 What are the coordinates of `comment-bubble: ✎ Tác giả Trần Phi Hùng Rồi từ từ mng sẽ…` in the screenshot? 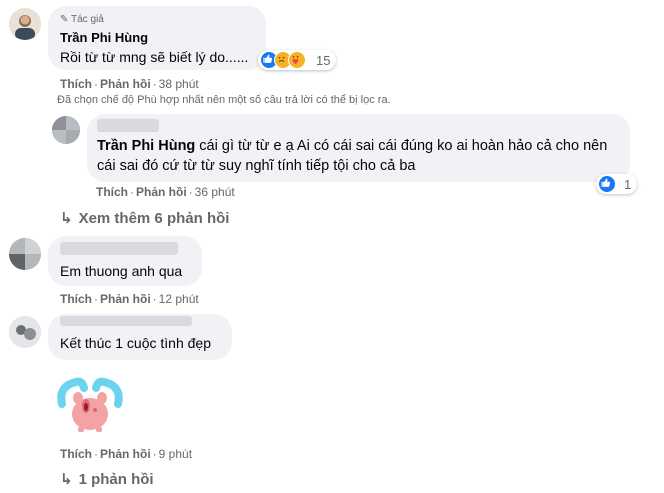 It's located at (157, 38).